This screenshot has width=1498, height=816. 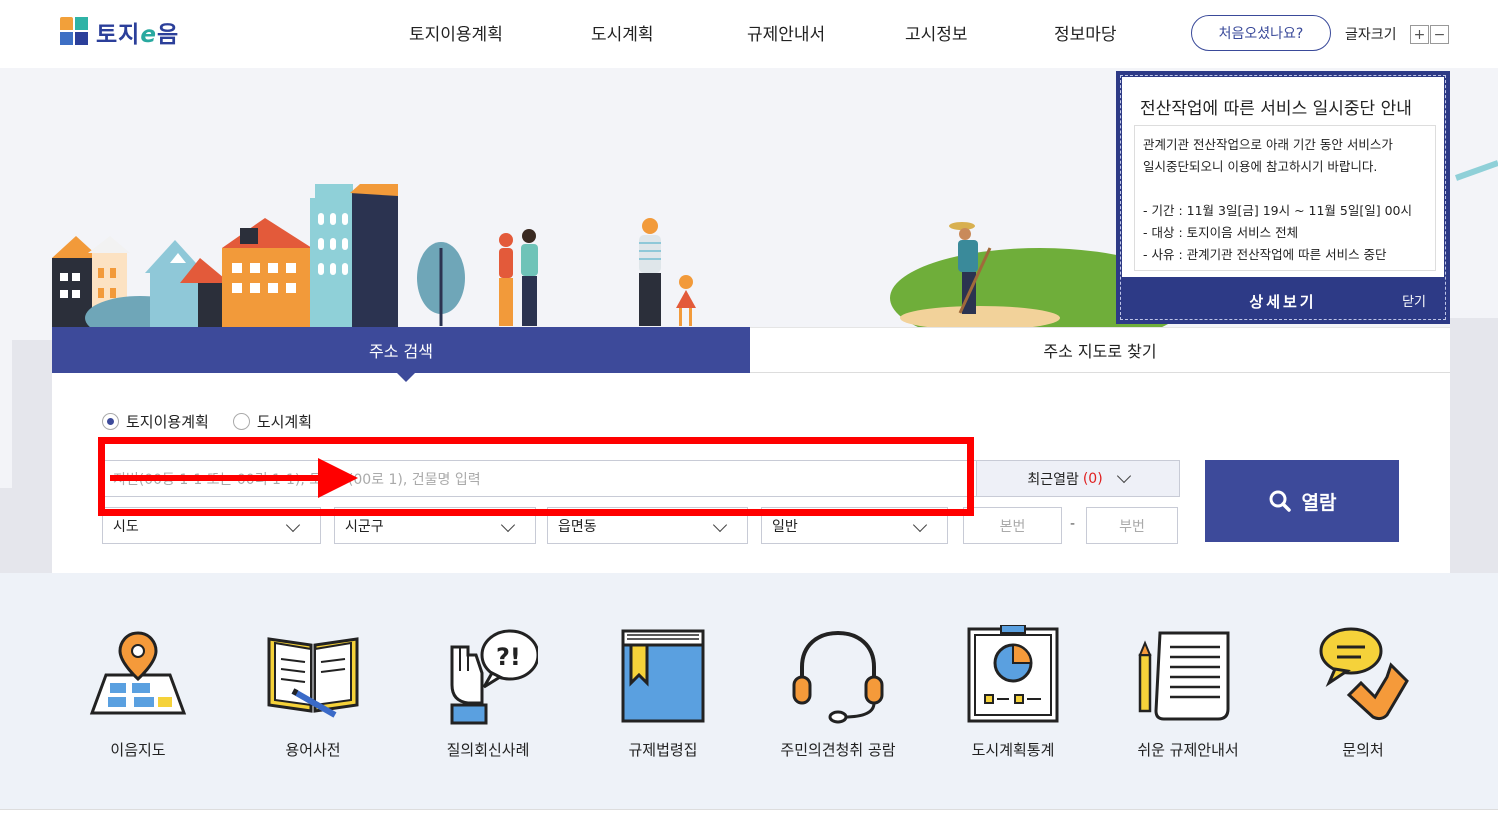 What do you see at coordinates (1092, 478) in the screenshot?
I see `recent-count: (0)` at bounding box center [1092, 478].